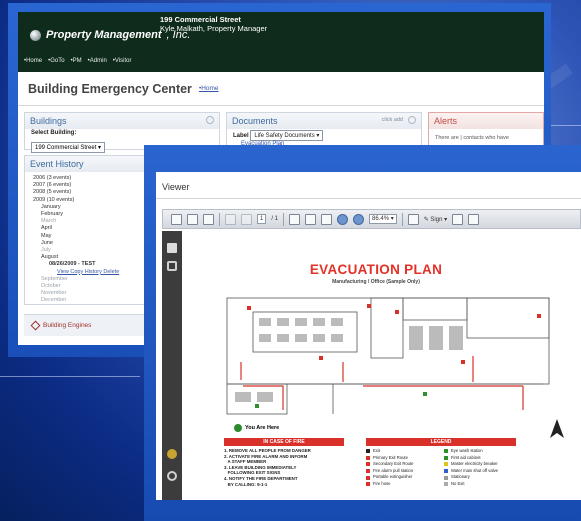 Image resolution: width=581 pixels, height=521 pixels. What do you see at coordinates (480, 484) in the screenshot?
I see `legend-item: No Exit` at bounding box center [480, 484].